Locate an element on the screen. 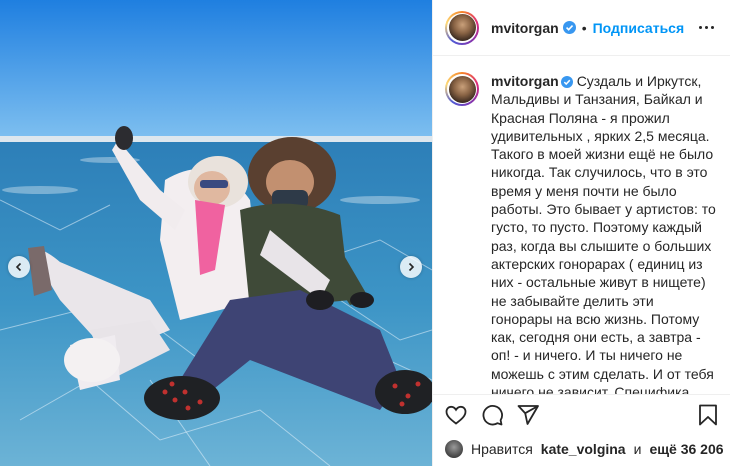 The width and height of the screenshot is (730, 466). action-bar is located at coordinates (581, 414).